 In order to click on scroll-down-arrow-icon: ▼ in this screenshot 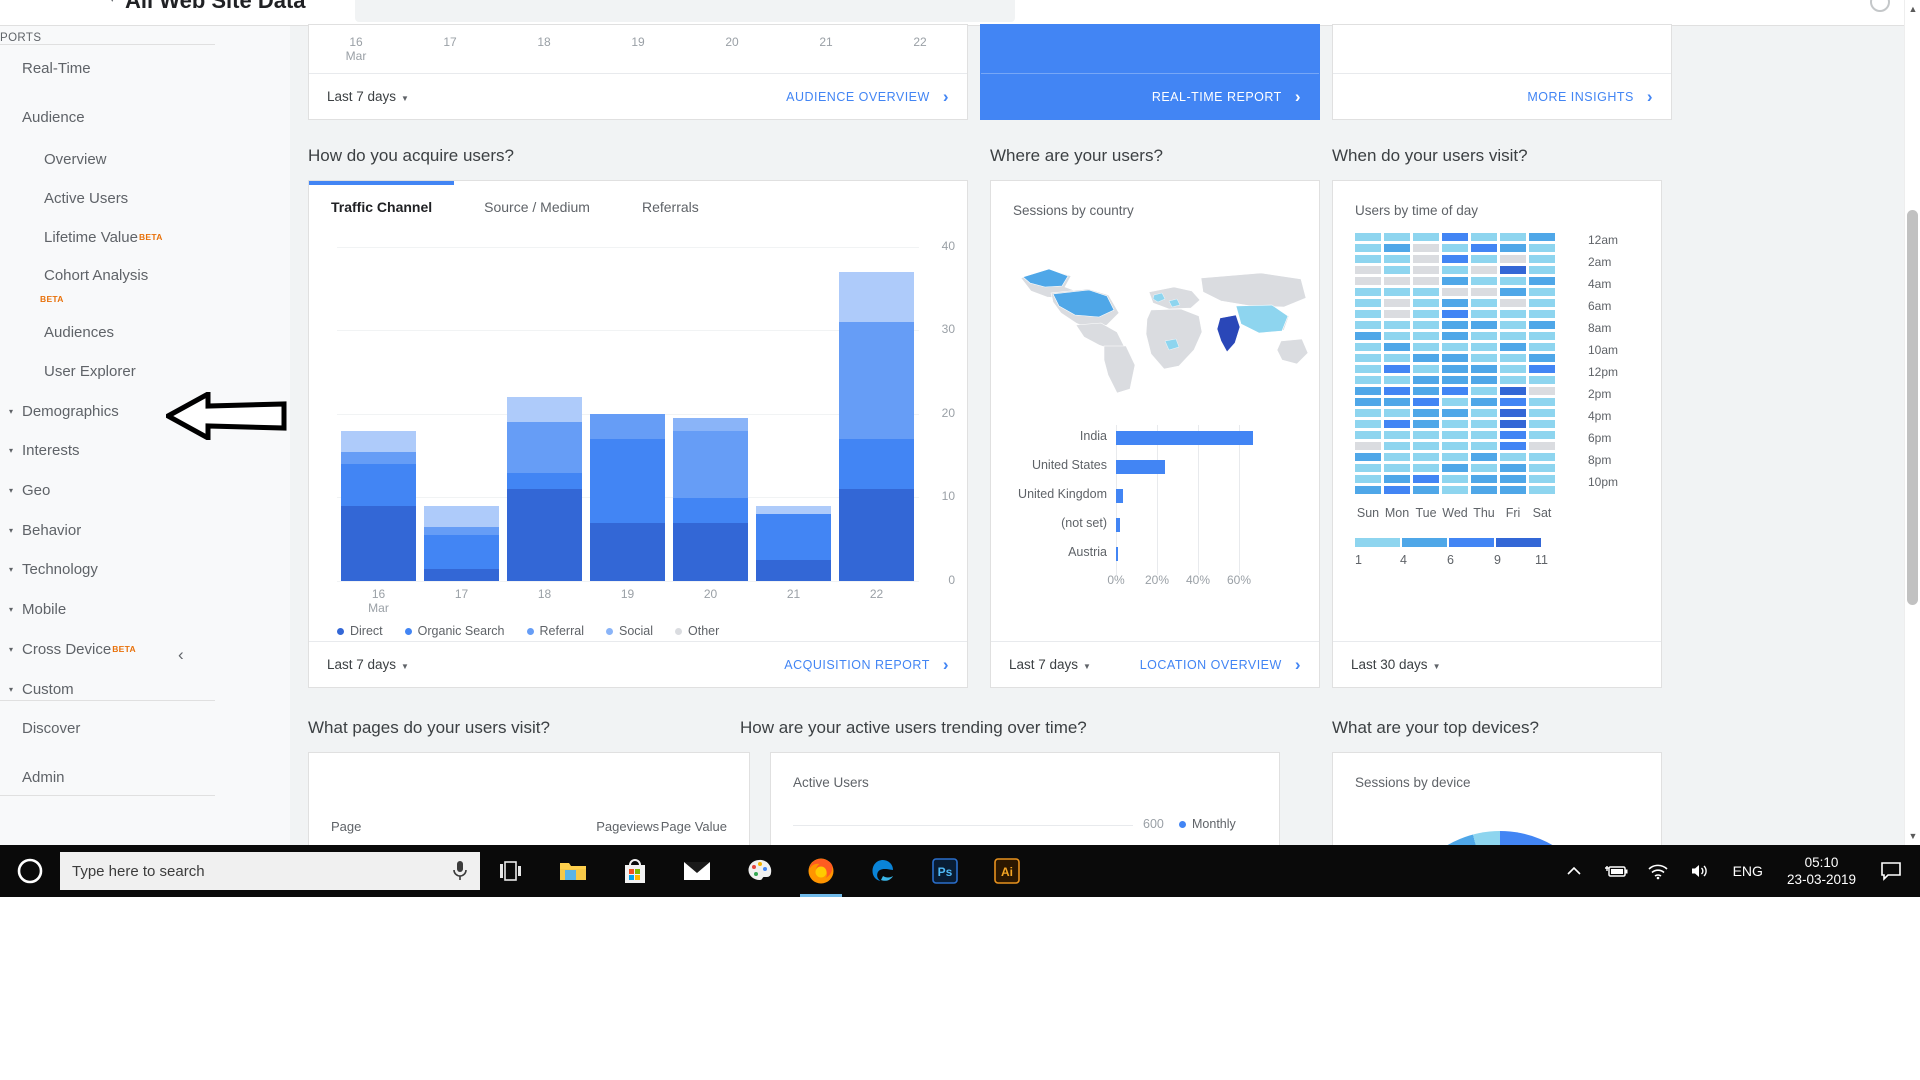, I will do `click(1912, 836)`.